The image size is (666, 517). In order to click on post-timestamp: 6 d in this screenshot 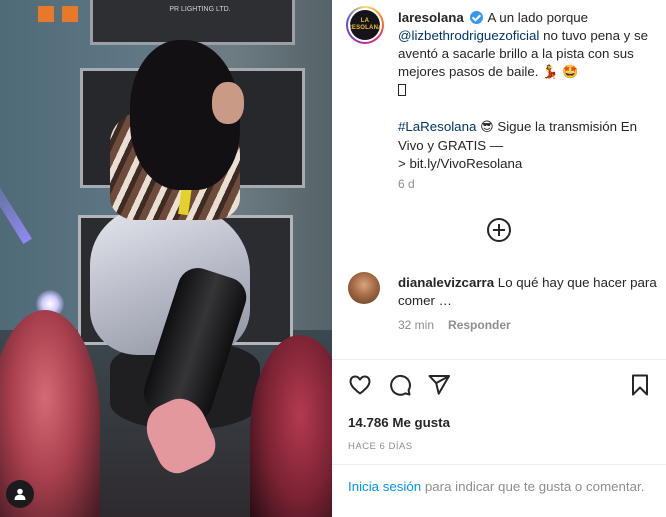, I will do `click(406, 184)`.